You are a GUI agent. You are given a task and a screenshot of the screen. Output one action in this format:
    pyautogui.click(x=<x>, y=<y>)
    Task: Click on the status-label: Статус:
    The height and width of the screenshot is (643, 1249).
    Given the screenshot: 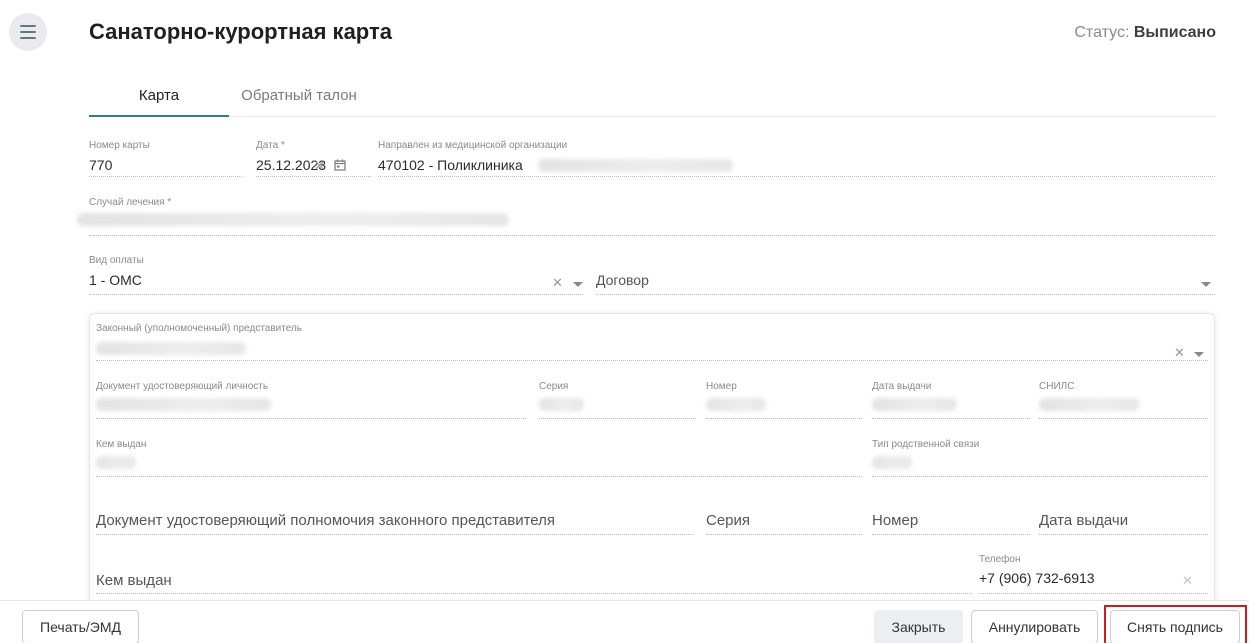 What is the action you would take?
    pyautogui.click(x=1102, y=32)
    